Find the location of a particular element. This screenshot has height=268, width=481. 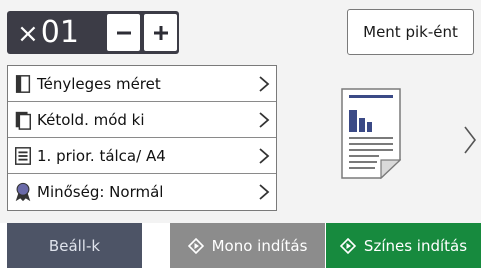

plus-icon is located at coordinates (160, 32).